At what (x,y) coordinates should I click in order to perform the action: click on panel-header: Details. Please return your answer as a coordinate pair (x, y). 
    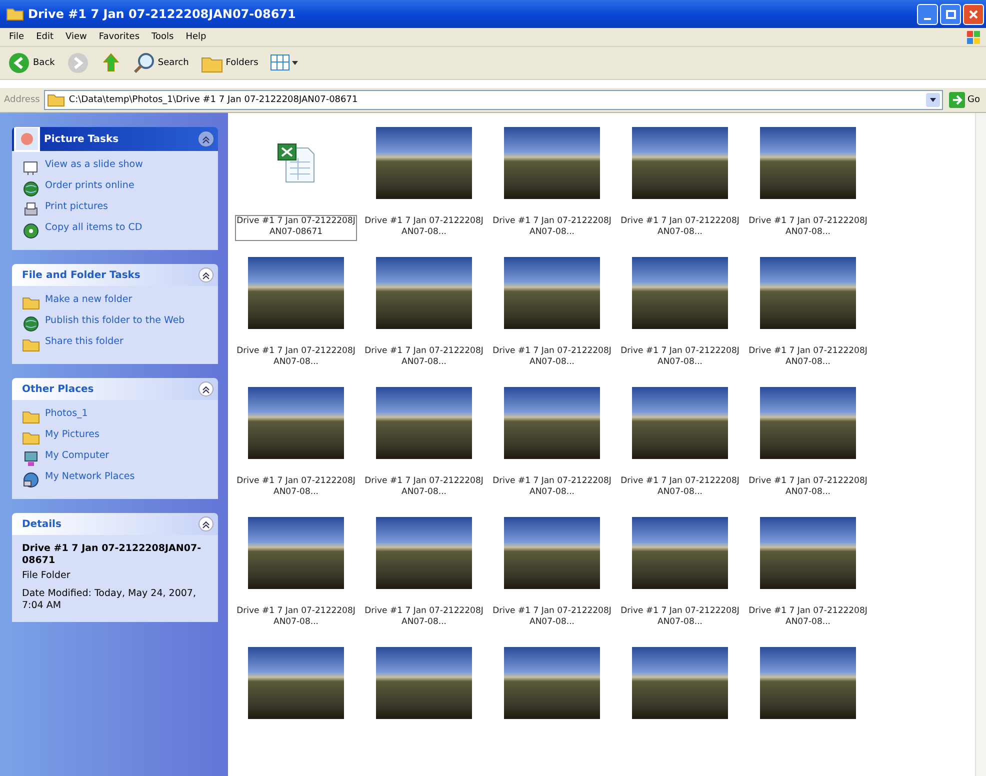
    Looking at the image, I should click on (115, 524).